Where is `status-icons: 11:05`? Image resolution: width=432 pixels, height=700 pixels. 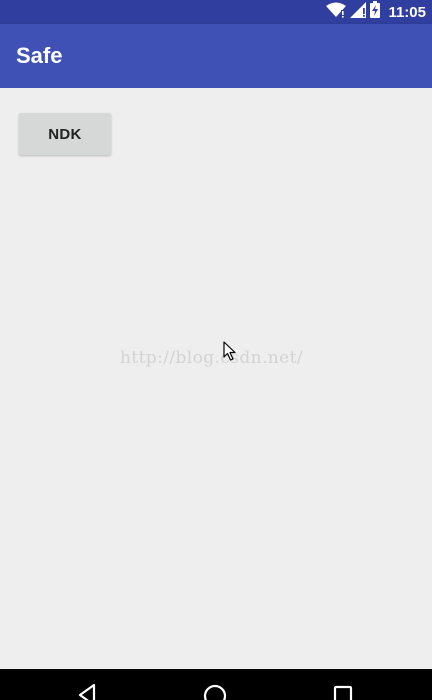 status-icons: 11:05 is located at coordinates (376, 12).